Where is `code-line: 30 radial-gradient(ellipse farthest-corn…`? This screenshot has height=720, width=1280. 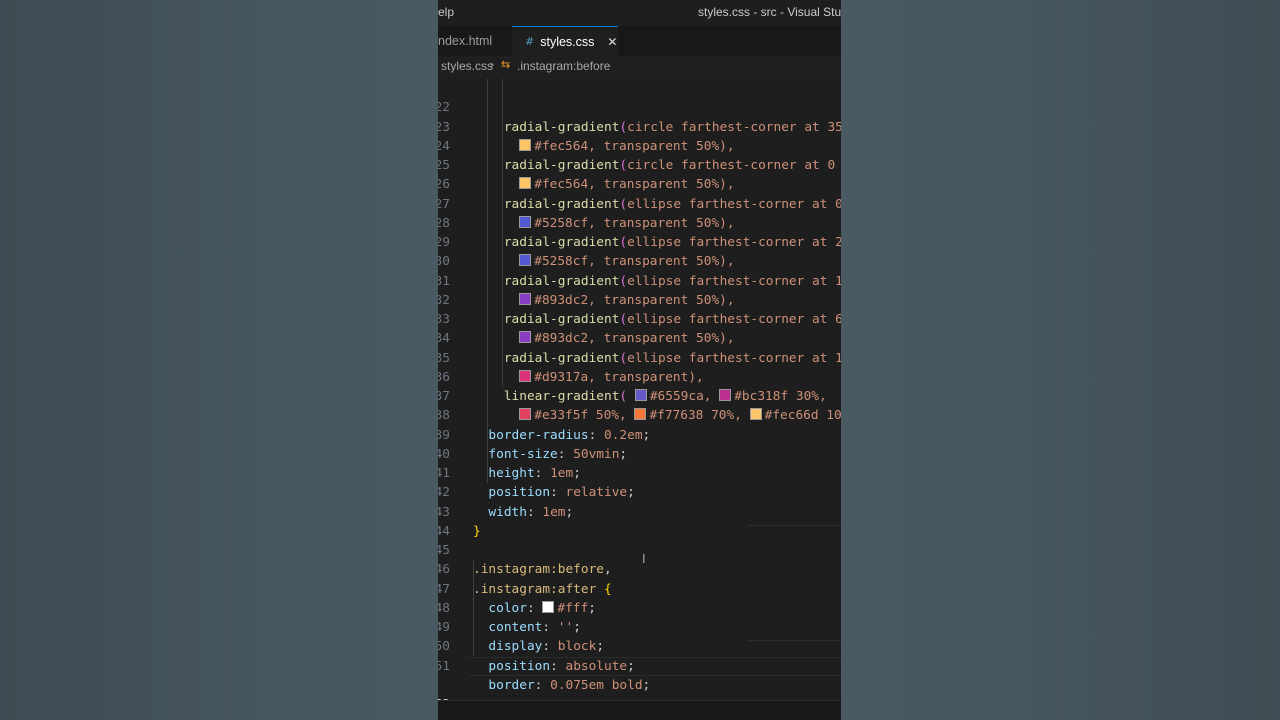 code-line: 30 radial-gradient(ellipse farthest-corn… is located at coordinates (639, 260).